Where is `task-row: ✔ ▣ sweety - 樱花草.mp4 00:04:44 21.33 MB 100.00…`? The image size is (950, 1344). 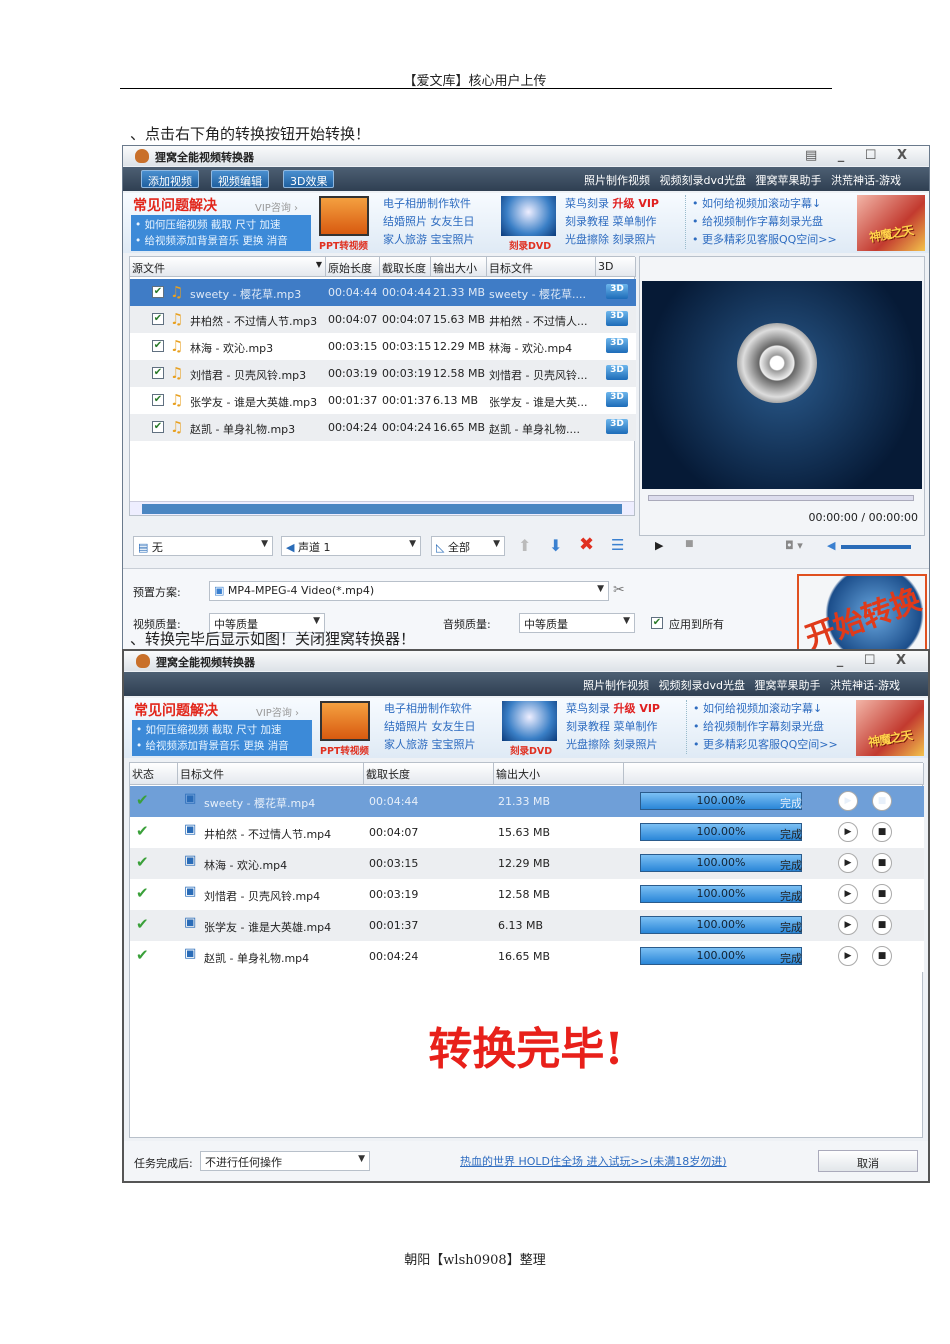 task-row: ✔ ▣ sweety - 樱花草.mp4 00:04:44 21.33 MB 100.00… is located at coordinates (527, 801).